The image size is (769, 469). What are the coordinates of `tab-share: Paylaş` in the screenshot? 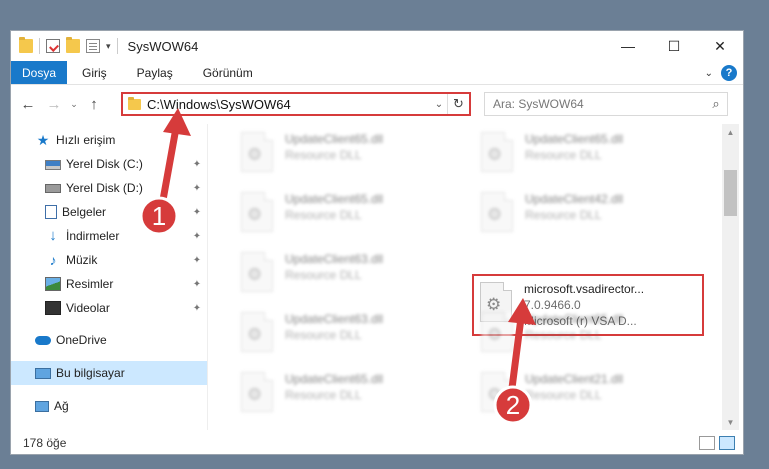 It's located at (155, 72).